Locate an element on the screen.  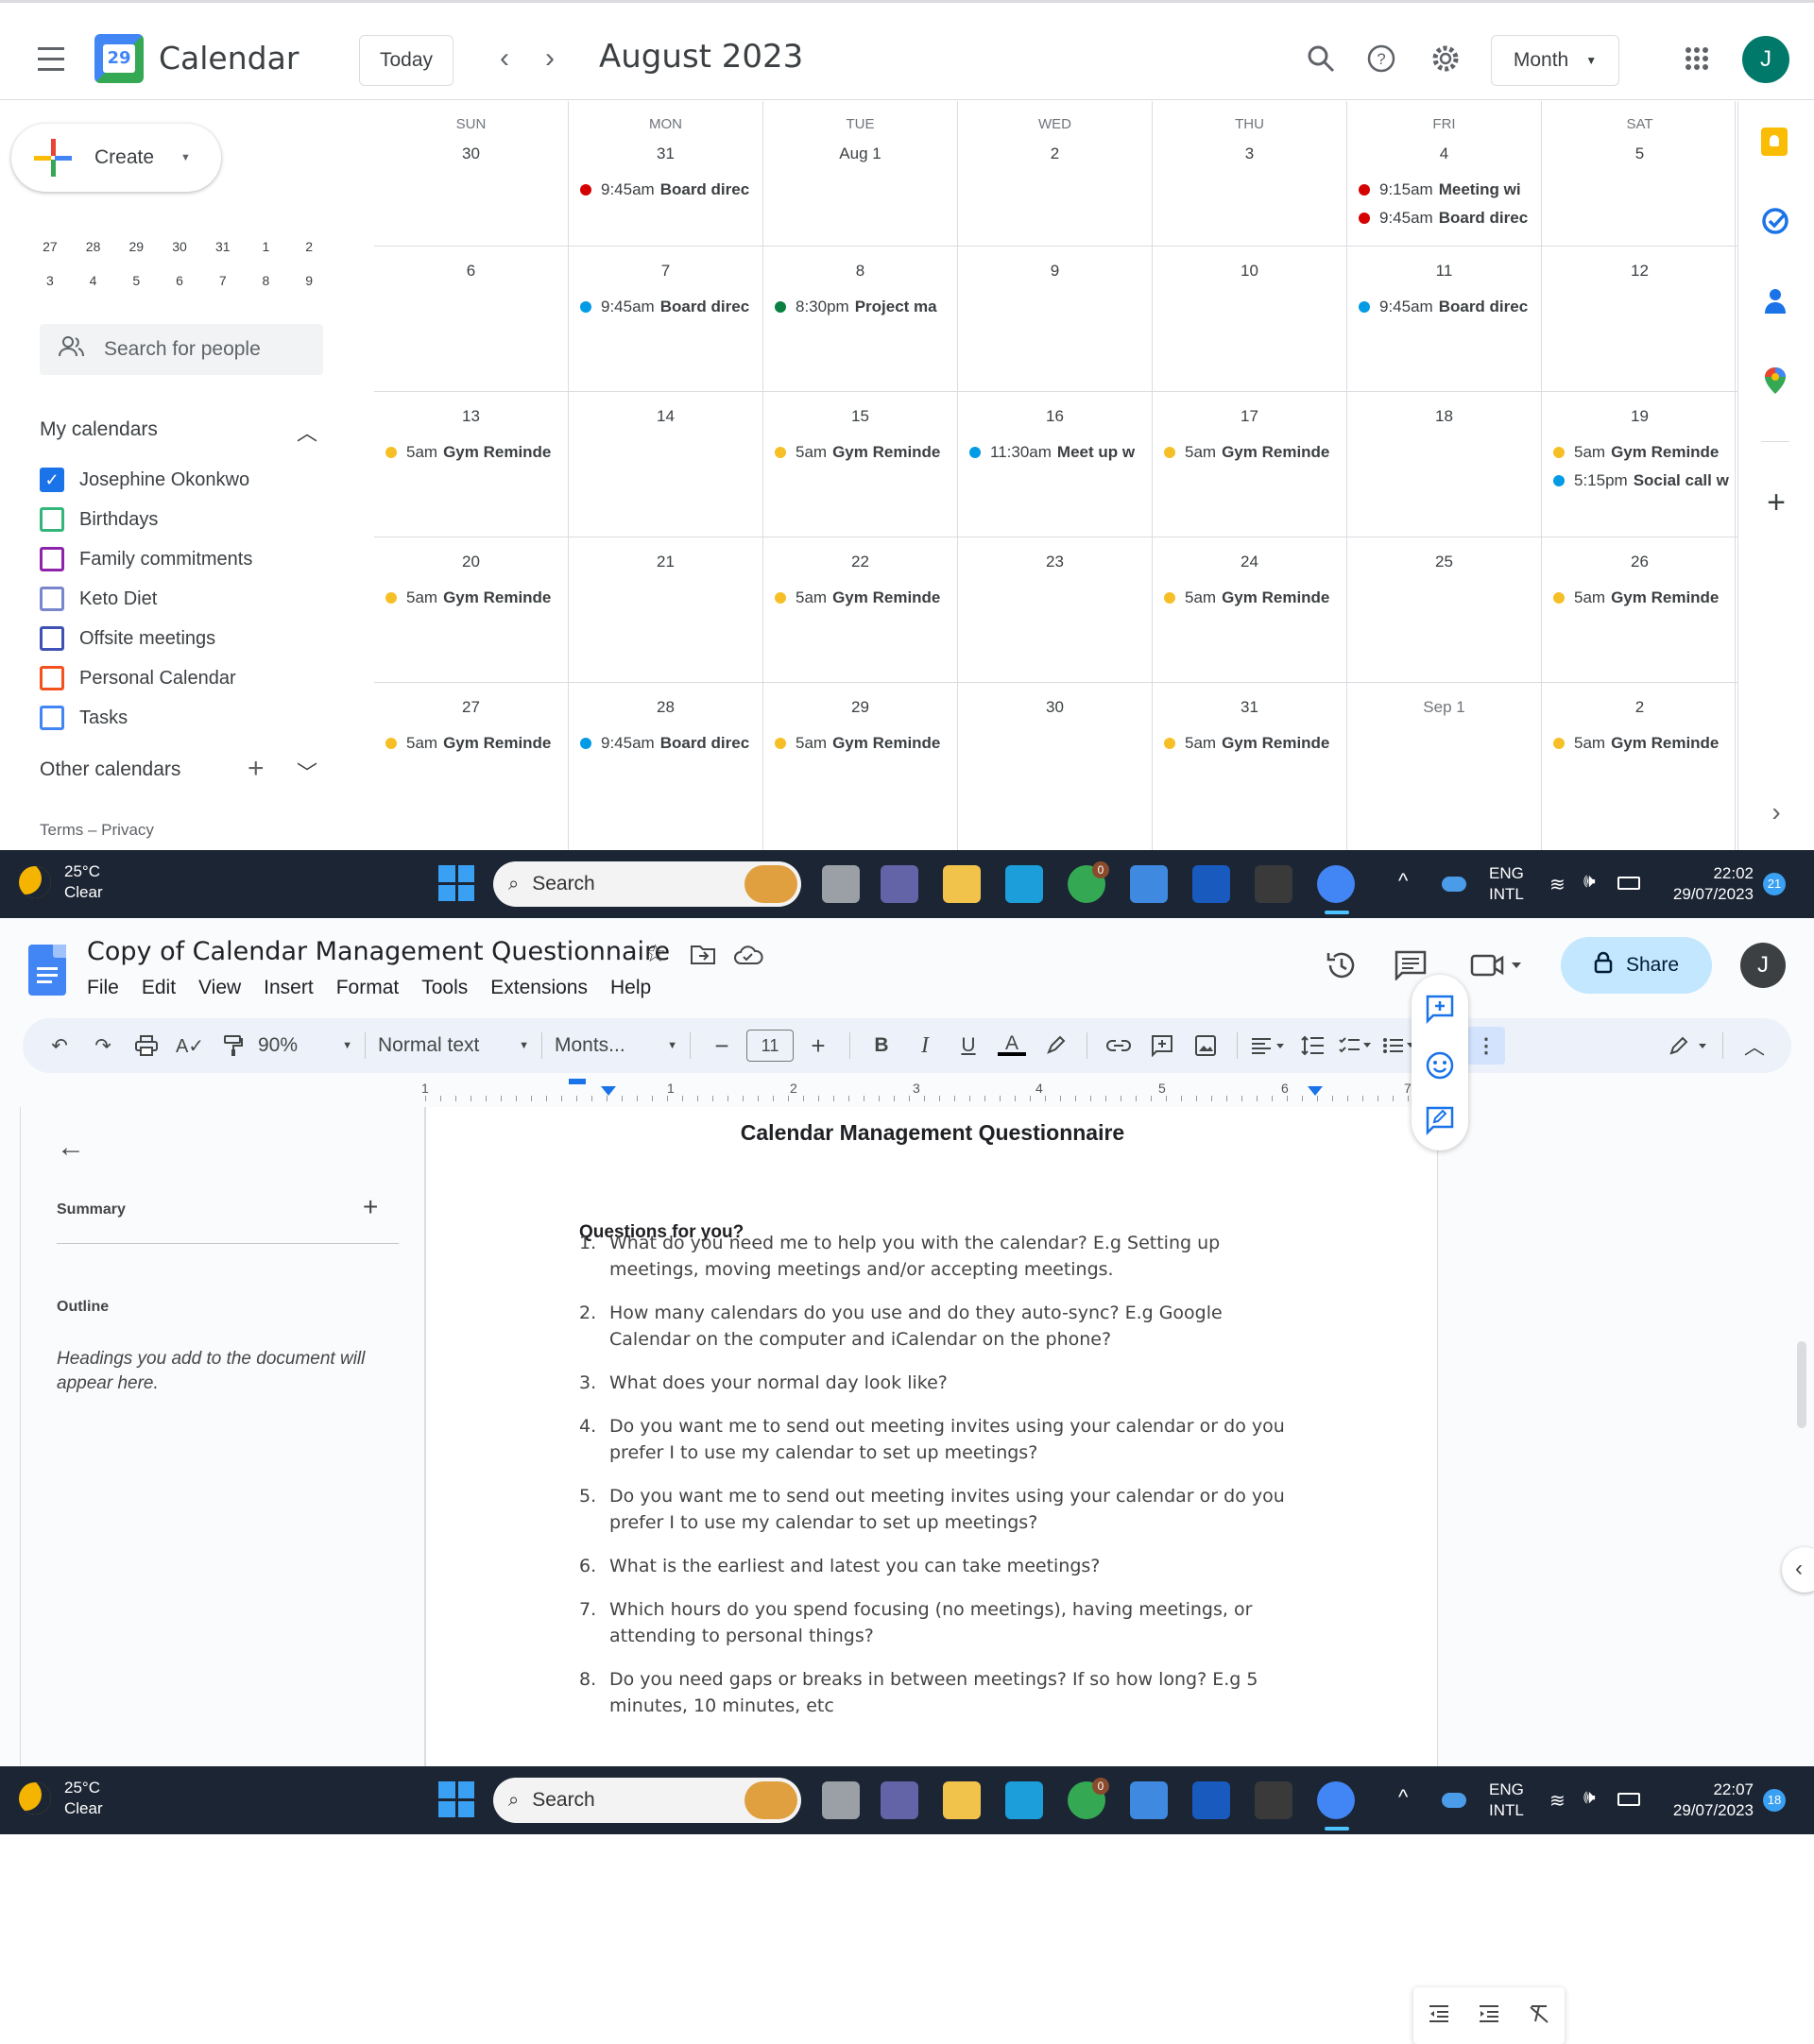
calendar-list-item: Birthdays is located at coordinates (191, 519).